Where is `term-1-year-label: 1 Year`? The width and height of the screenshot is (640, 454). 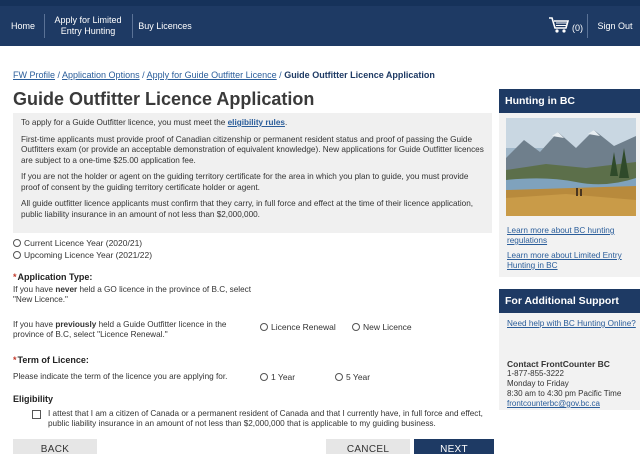 term-1-year-label: 1 Year is located at coordinates (283, 377).